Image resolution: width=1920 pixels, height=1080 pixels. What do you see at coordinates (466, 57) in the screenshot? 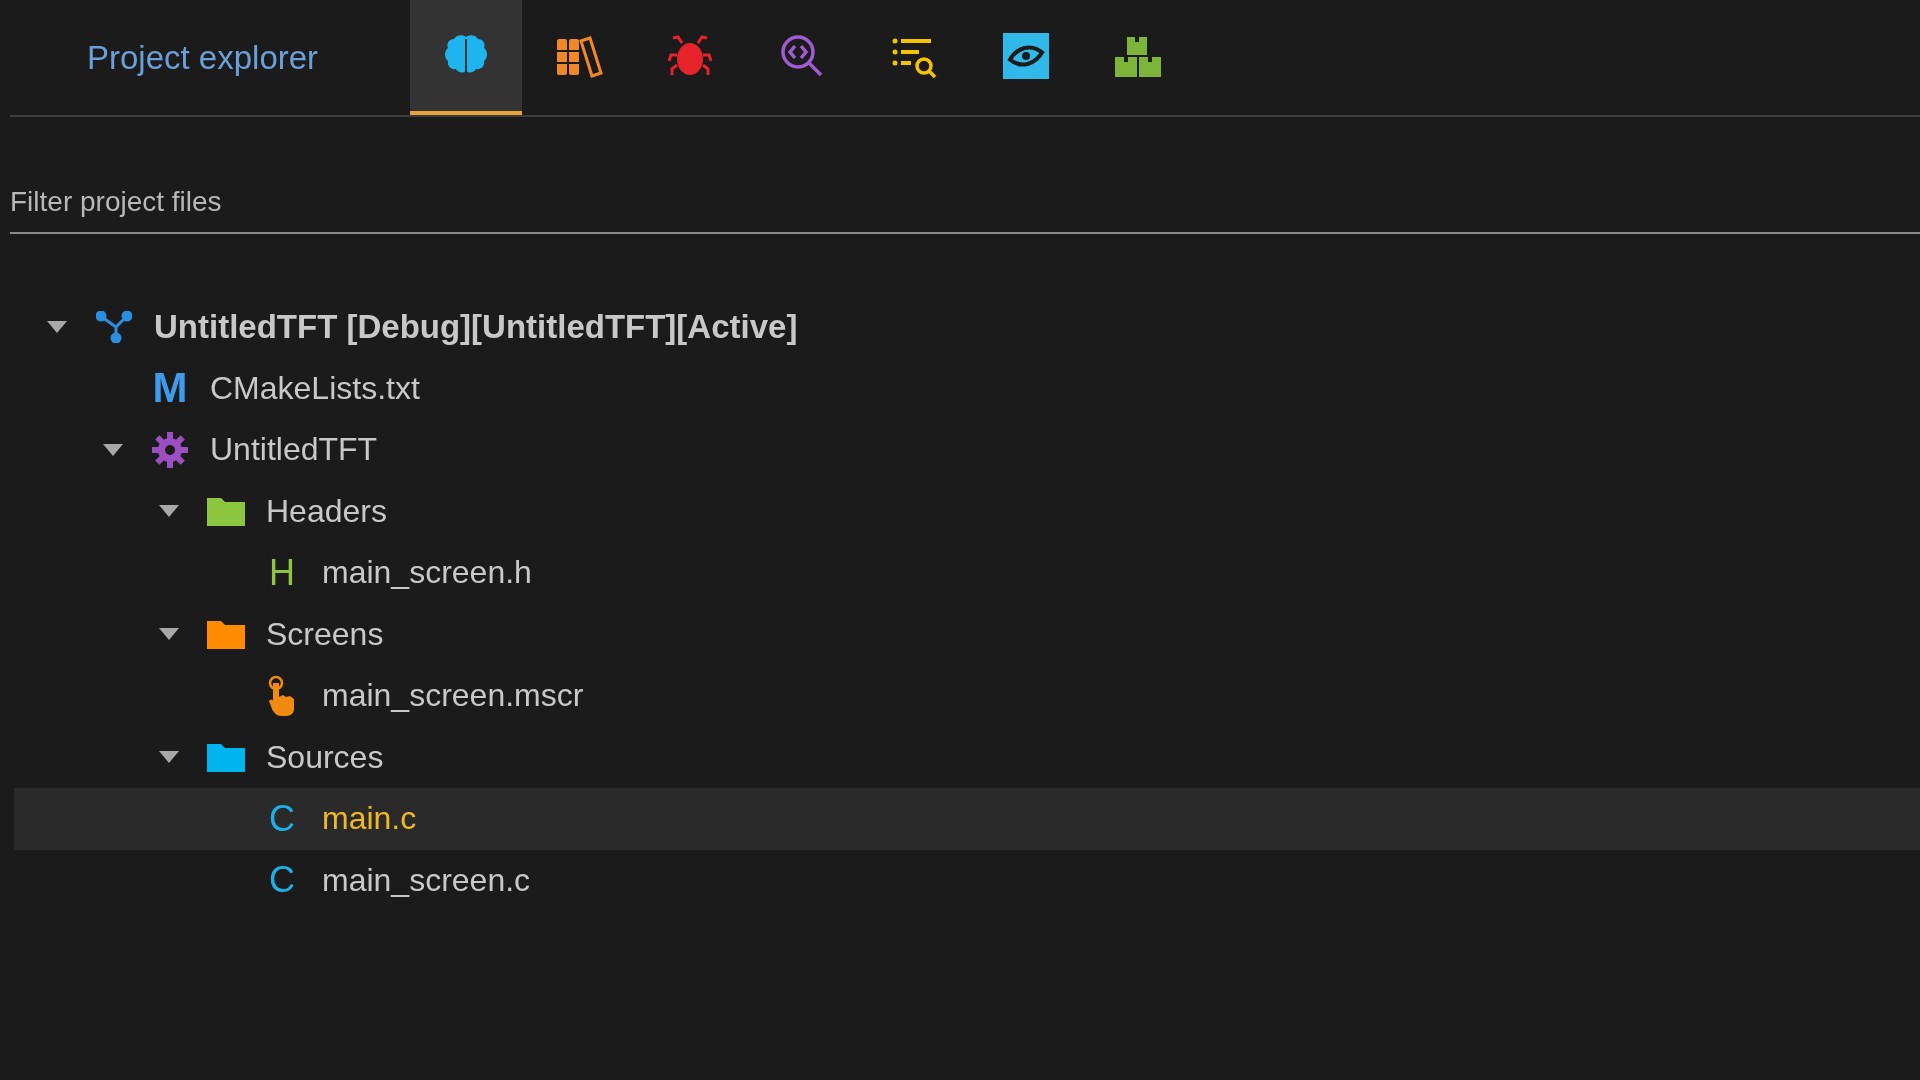
I see `toolbar-tab` at bounding box center [466, 57].